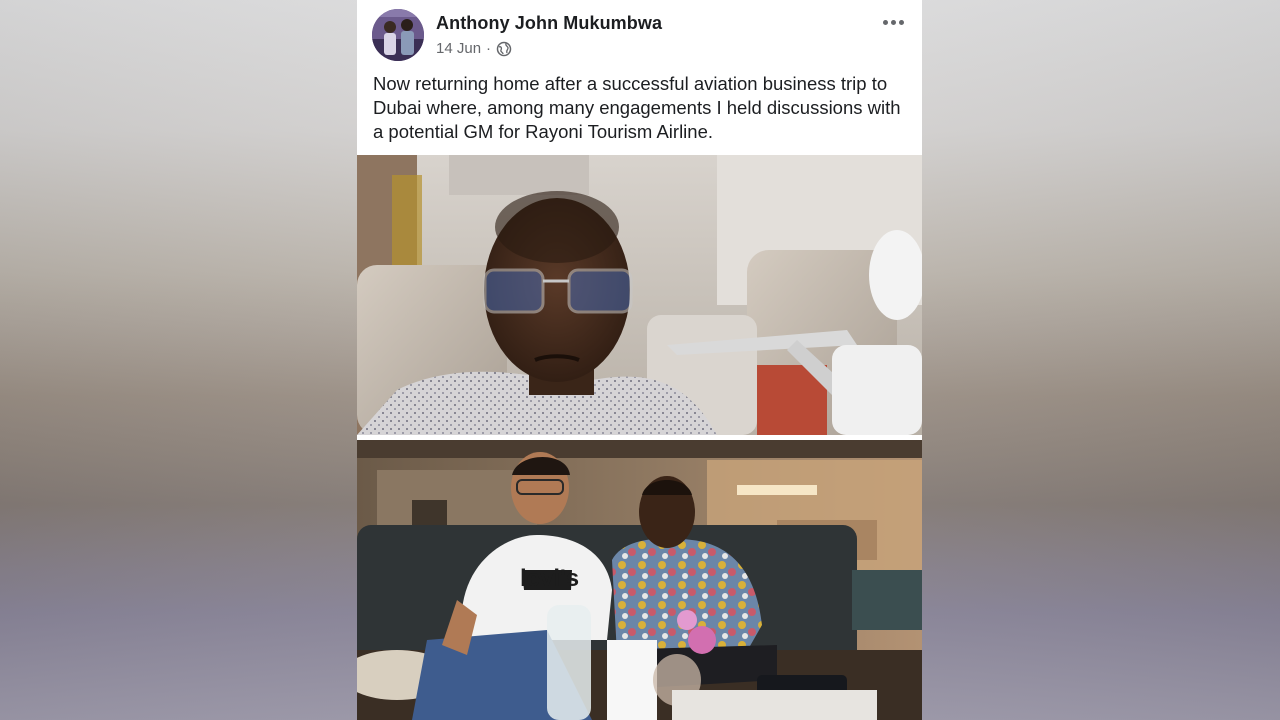 This screenshot has width=1280, height=720. Describe the element at coordinates (504, 49) in the screenshot. I see `globe-icon` at that location.